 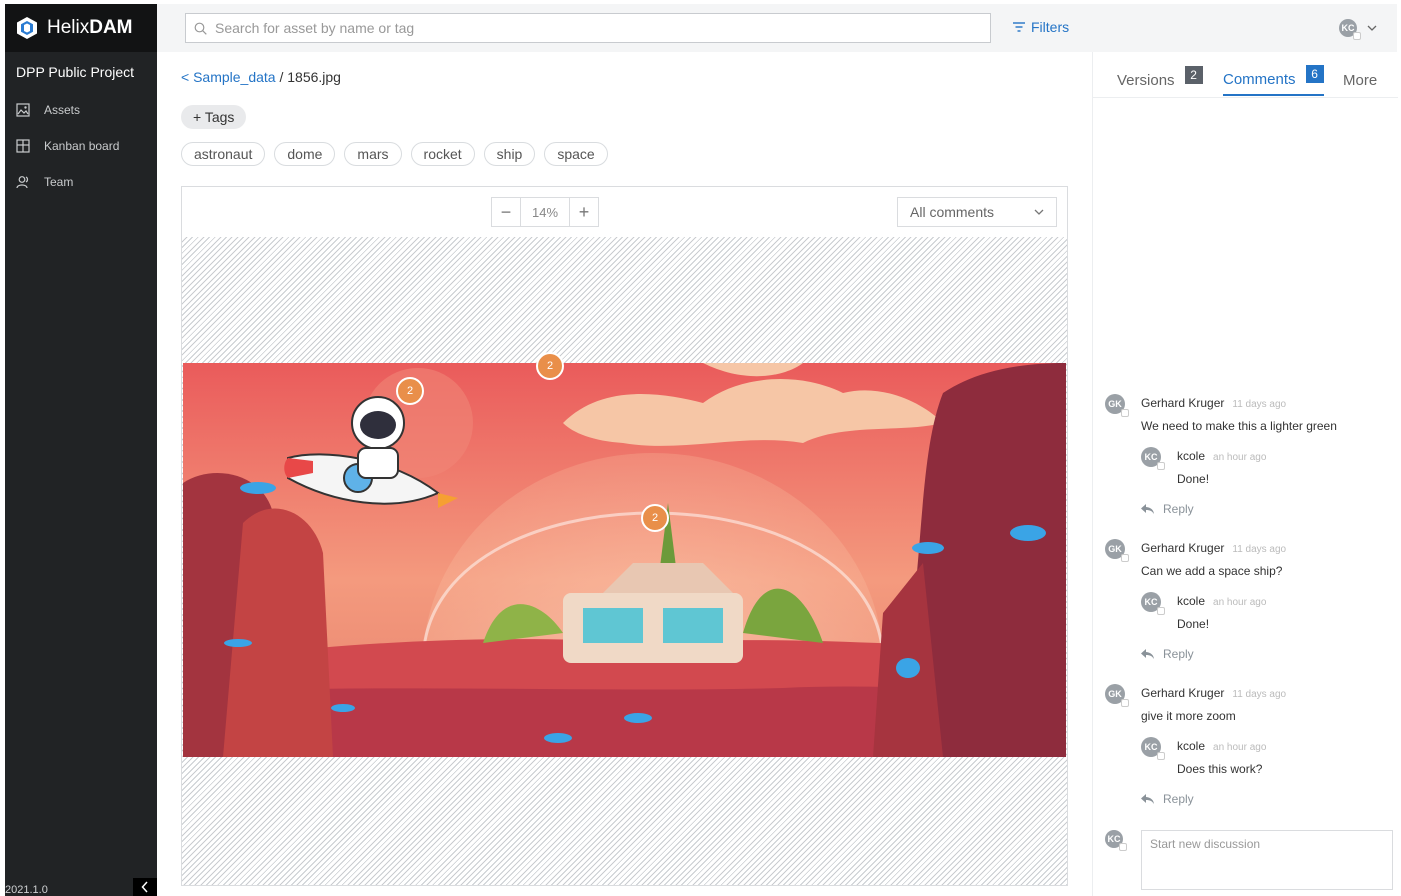 What do you see at coordinates (228, 77) in the screenshot?
I see `breadcrumb-parent-link: < Sample_data` at bounding box center [228, 77].